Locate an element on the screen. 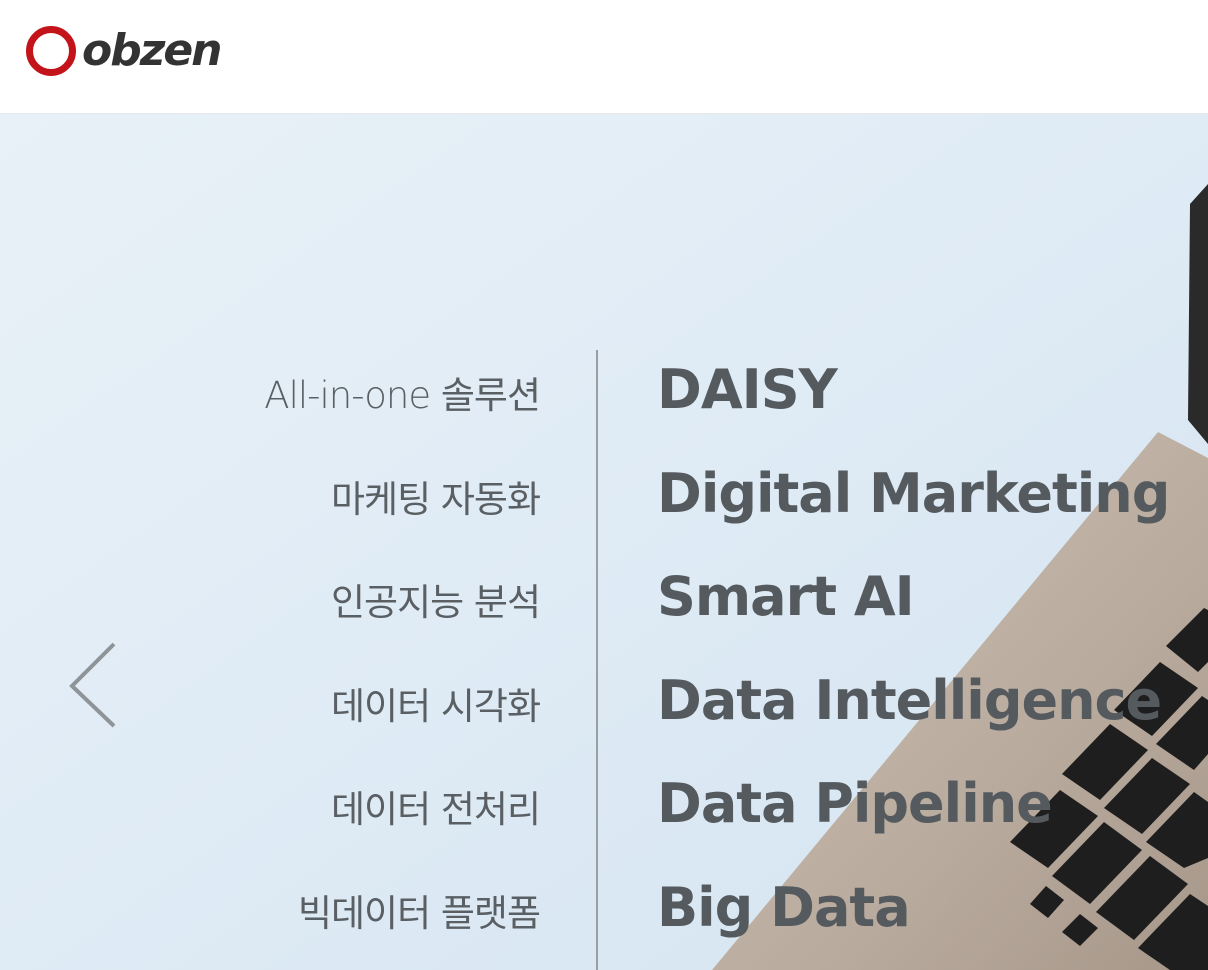  category-item: 인공지능 분석 is located at coordinates (340, 623).